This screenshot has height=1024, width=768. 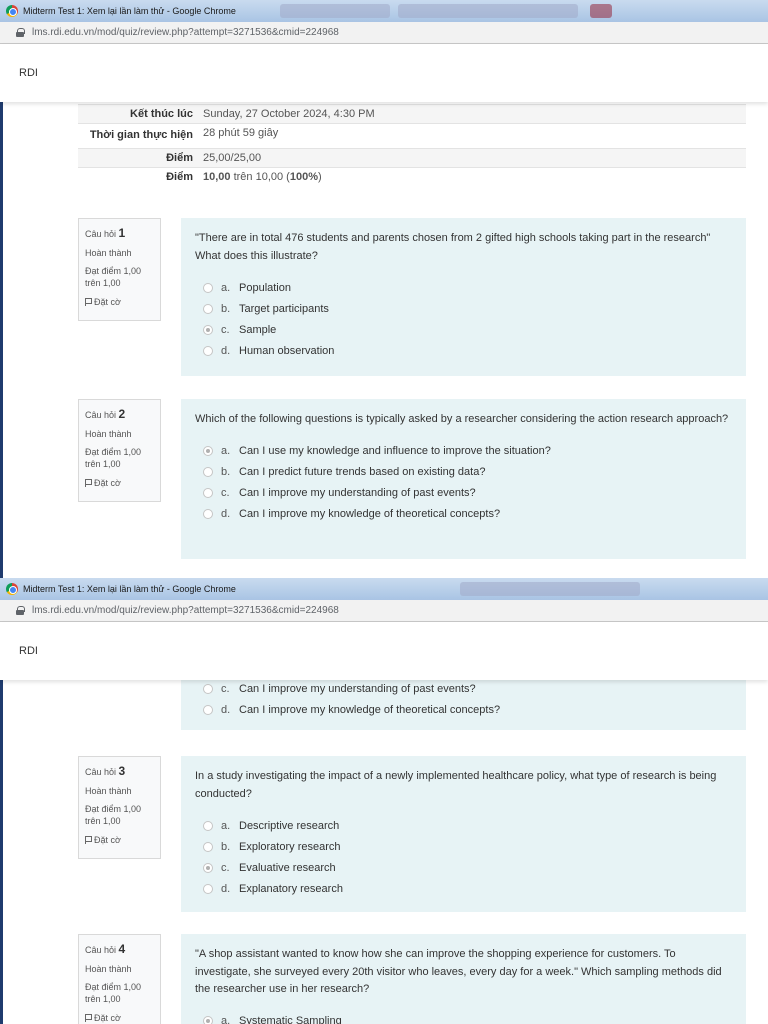 I want to click on answer-option: a. Systematic Sampling, so click(x=463, y=1017).